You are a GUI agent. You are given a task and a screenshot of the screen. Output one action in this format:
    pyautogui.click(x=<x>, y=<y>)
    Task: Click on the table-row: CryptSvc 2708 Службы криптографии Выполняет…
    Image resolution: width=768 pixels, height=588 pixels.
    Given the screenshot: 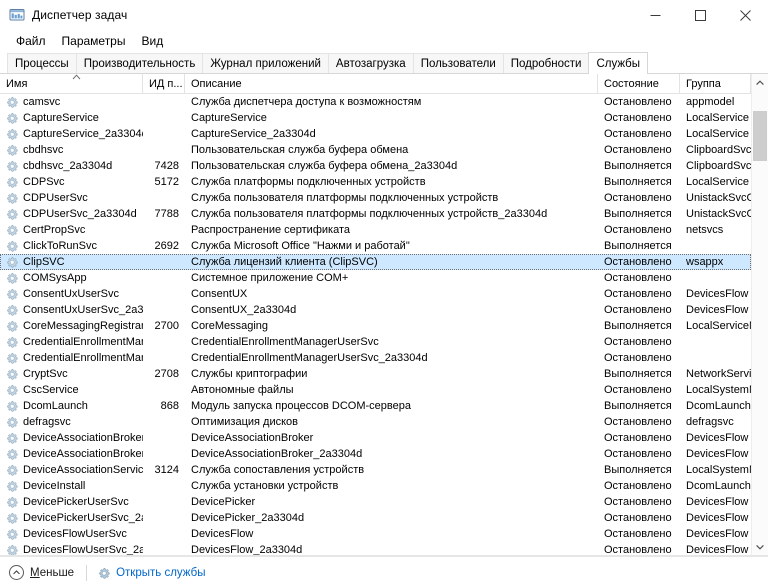 What is the action you would take?
    pyautogui.click(x=375, y=374)
    